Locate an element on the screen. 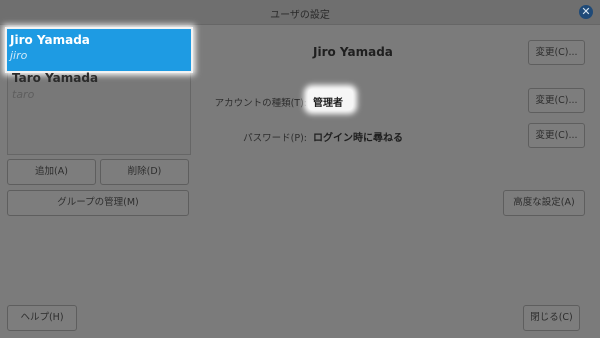  window-title: ユーザの設定 is located at coordinates (300, 15).